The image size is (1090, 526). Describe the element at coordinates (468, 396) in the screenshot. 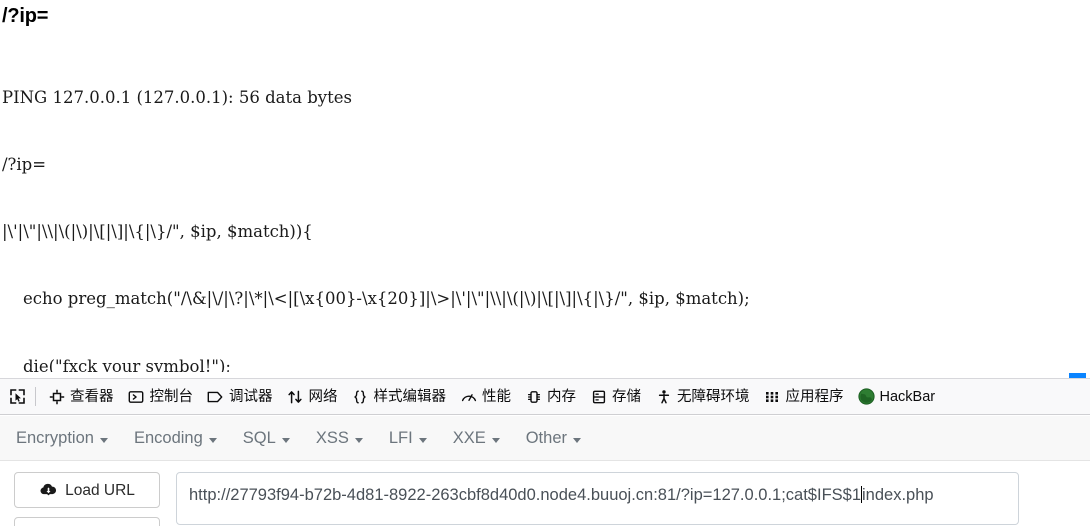

I see `performance-icon` at that location.